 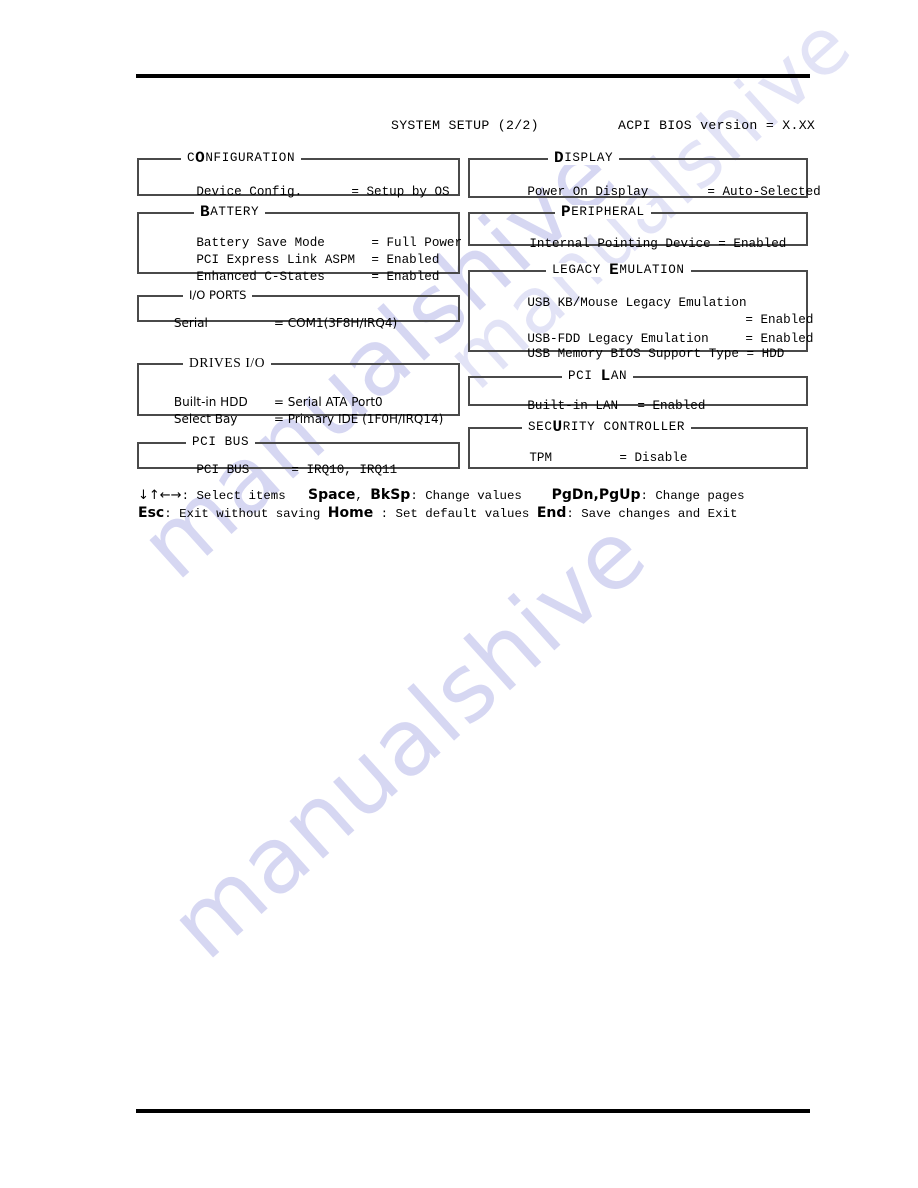 I want to click on setting-row: Internal Pointing Device = Enabled, so click(x=635, y=244).